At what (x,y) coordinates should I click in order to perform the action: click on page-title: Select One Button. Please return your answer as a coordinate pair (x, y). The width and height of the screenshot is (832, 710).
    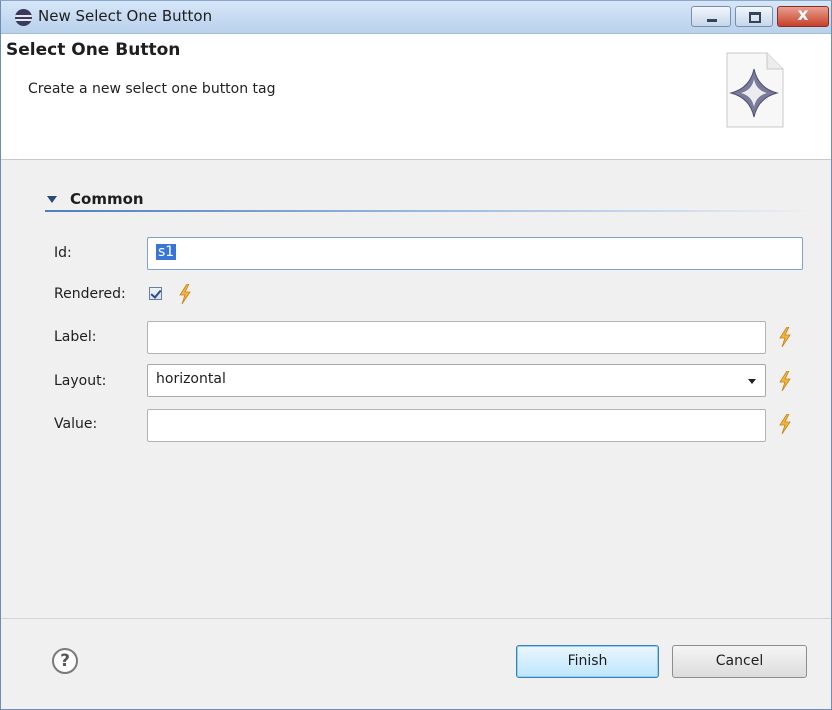
    Looking at the image, I should click on (93, 50).